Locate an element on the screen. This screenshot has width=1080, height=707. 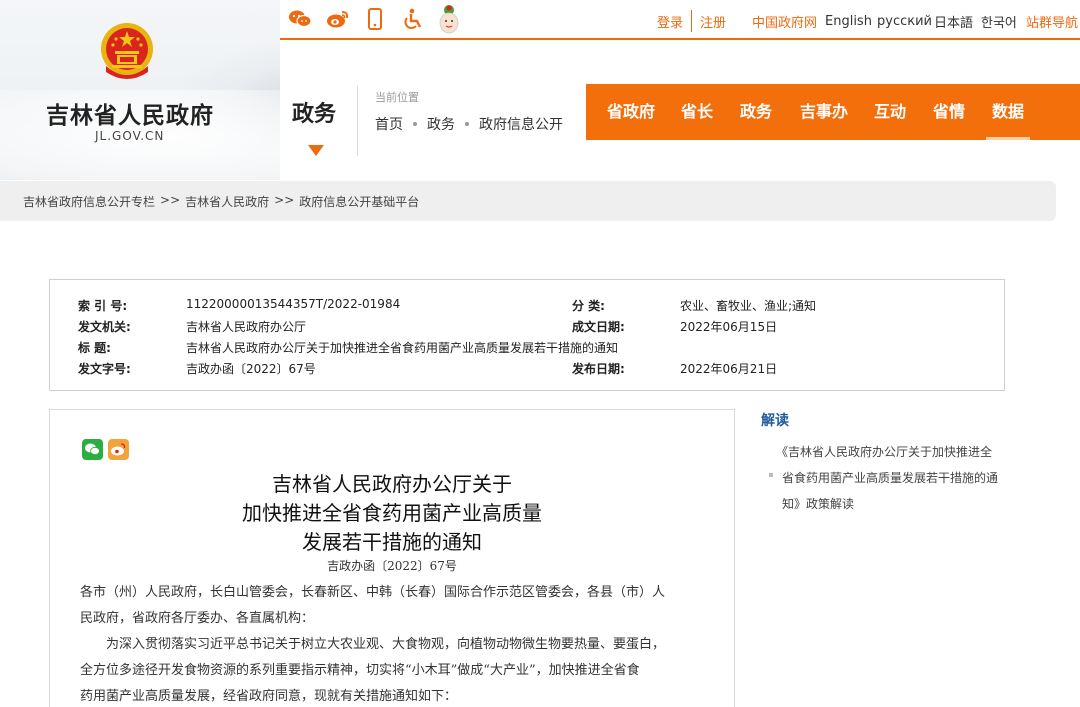
site-title: 吉林省人民政府 is located at coordinates (130, 113).